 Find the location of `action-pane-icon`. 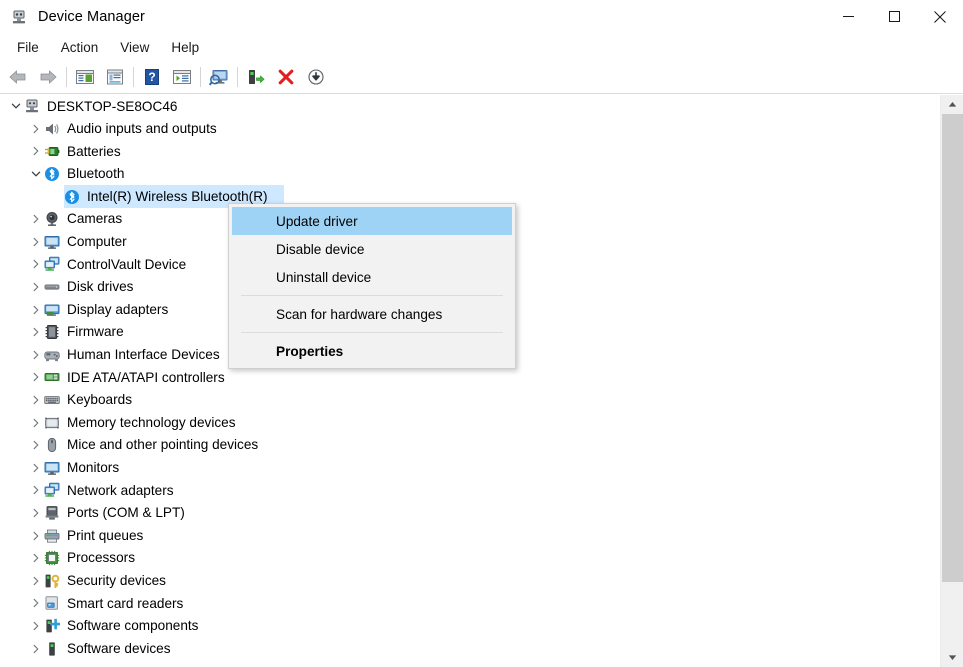

action-pane-icon is located at coordinates (182, 77).